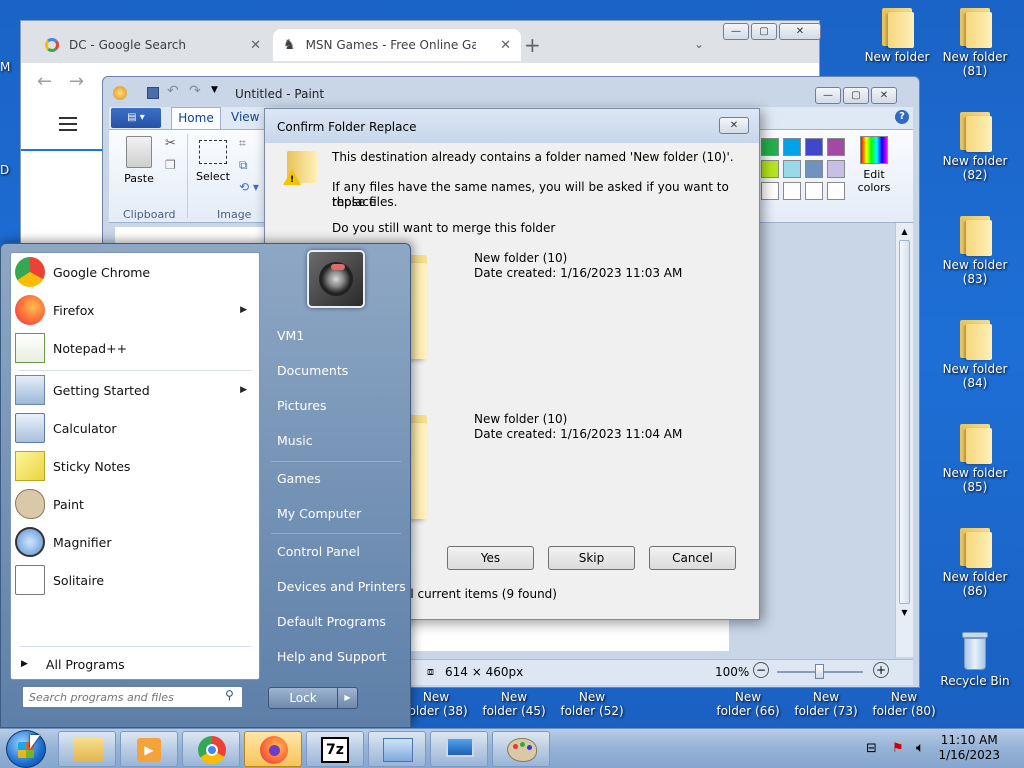  What do you see at coordinates (692, 558) in the screenshot?
I see `cancel-button: Cancel` at bounding box center [692, 558].